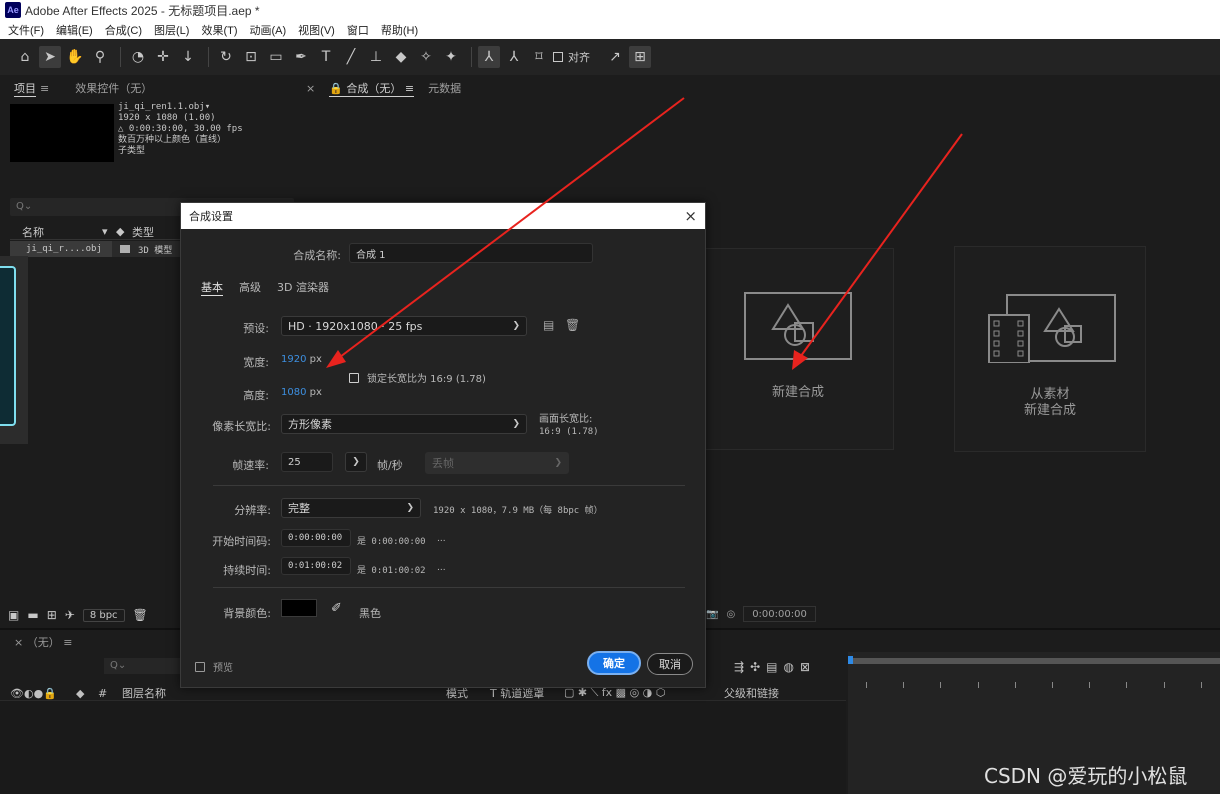 This screenshot has height=794, width=1220. Describe the element at coordinates (326, 57) in the screenshot. I see `type-tool-icon: T` at that location.